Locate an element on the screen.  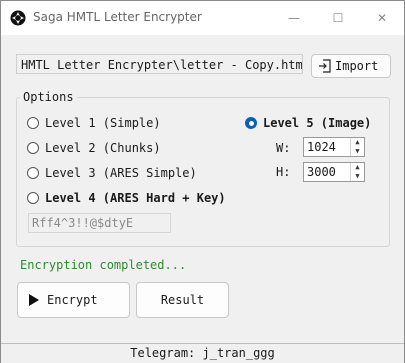
radio-level-1: Level 1 (Simple) is located at coordinates (94, 123).